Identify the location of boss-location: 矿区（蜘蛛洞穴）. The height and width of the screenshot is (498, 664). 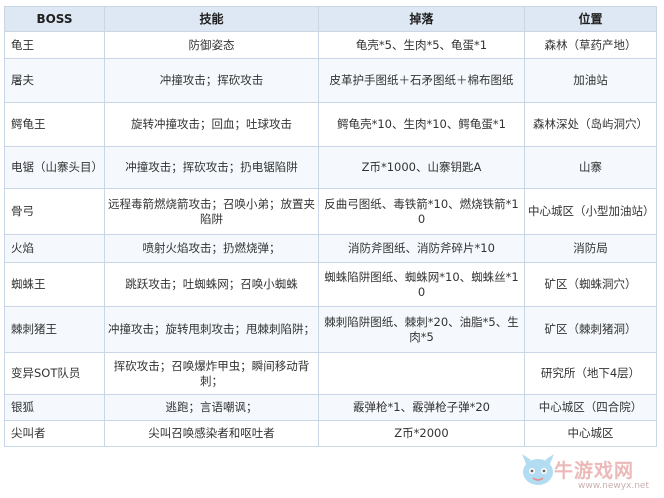
(590, 284).